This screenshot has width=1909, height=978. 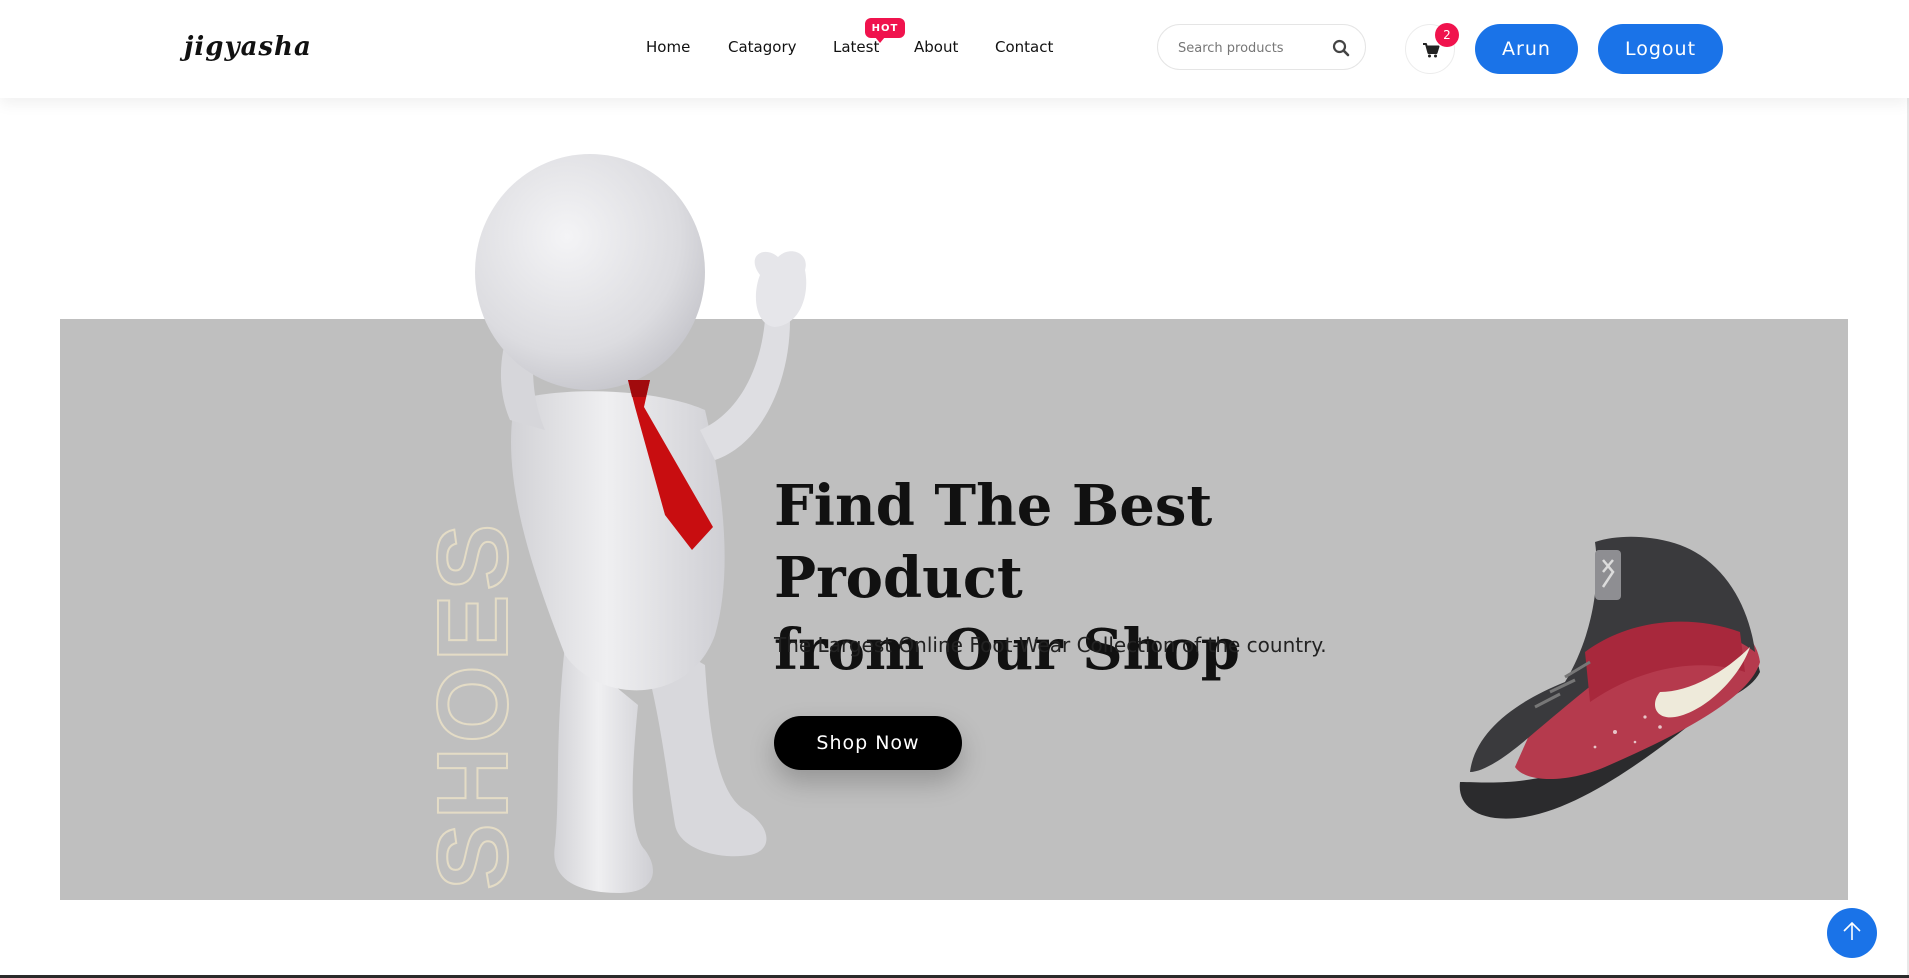 I want to click on search-input, so click(x=1253, y=48).